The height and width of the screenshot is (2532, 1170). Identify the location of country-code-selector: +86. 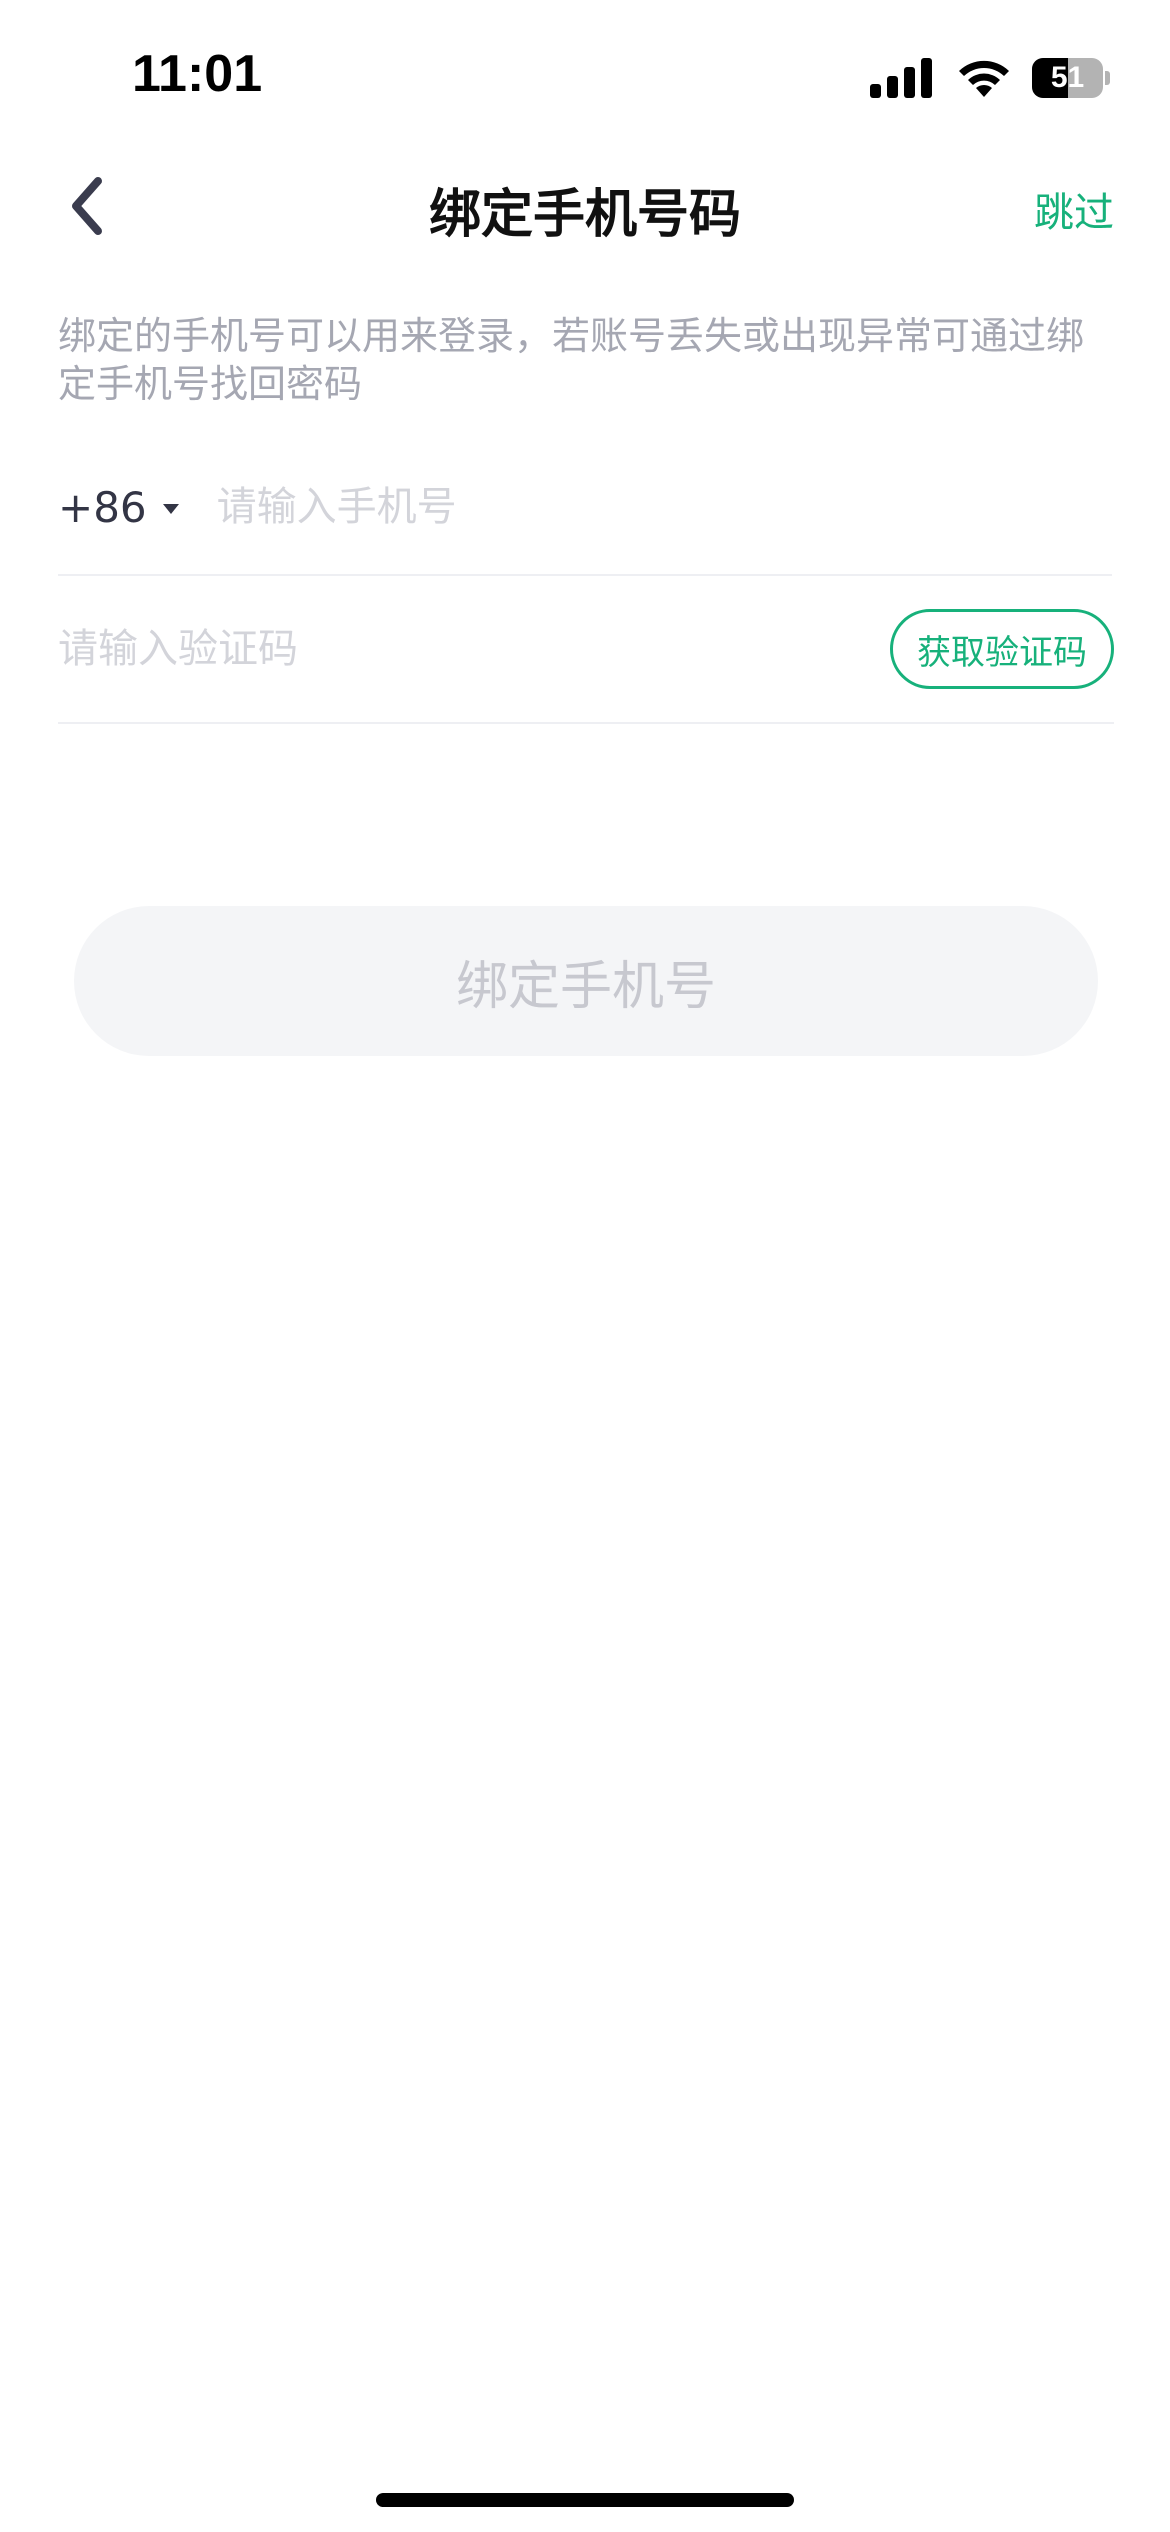
(118, 507).